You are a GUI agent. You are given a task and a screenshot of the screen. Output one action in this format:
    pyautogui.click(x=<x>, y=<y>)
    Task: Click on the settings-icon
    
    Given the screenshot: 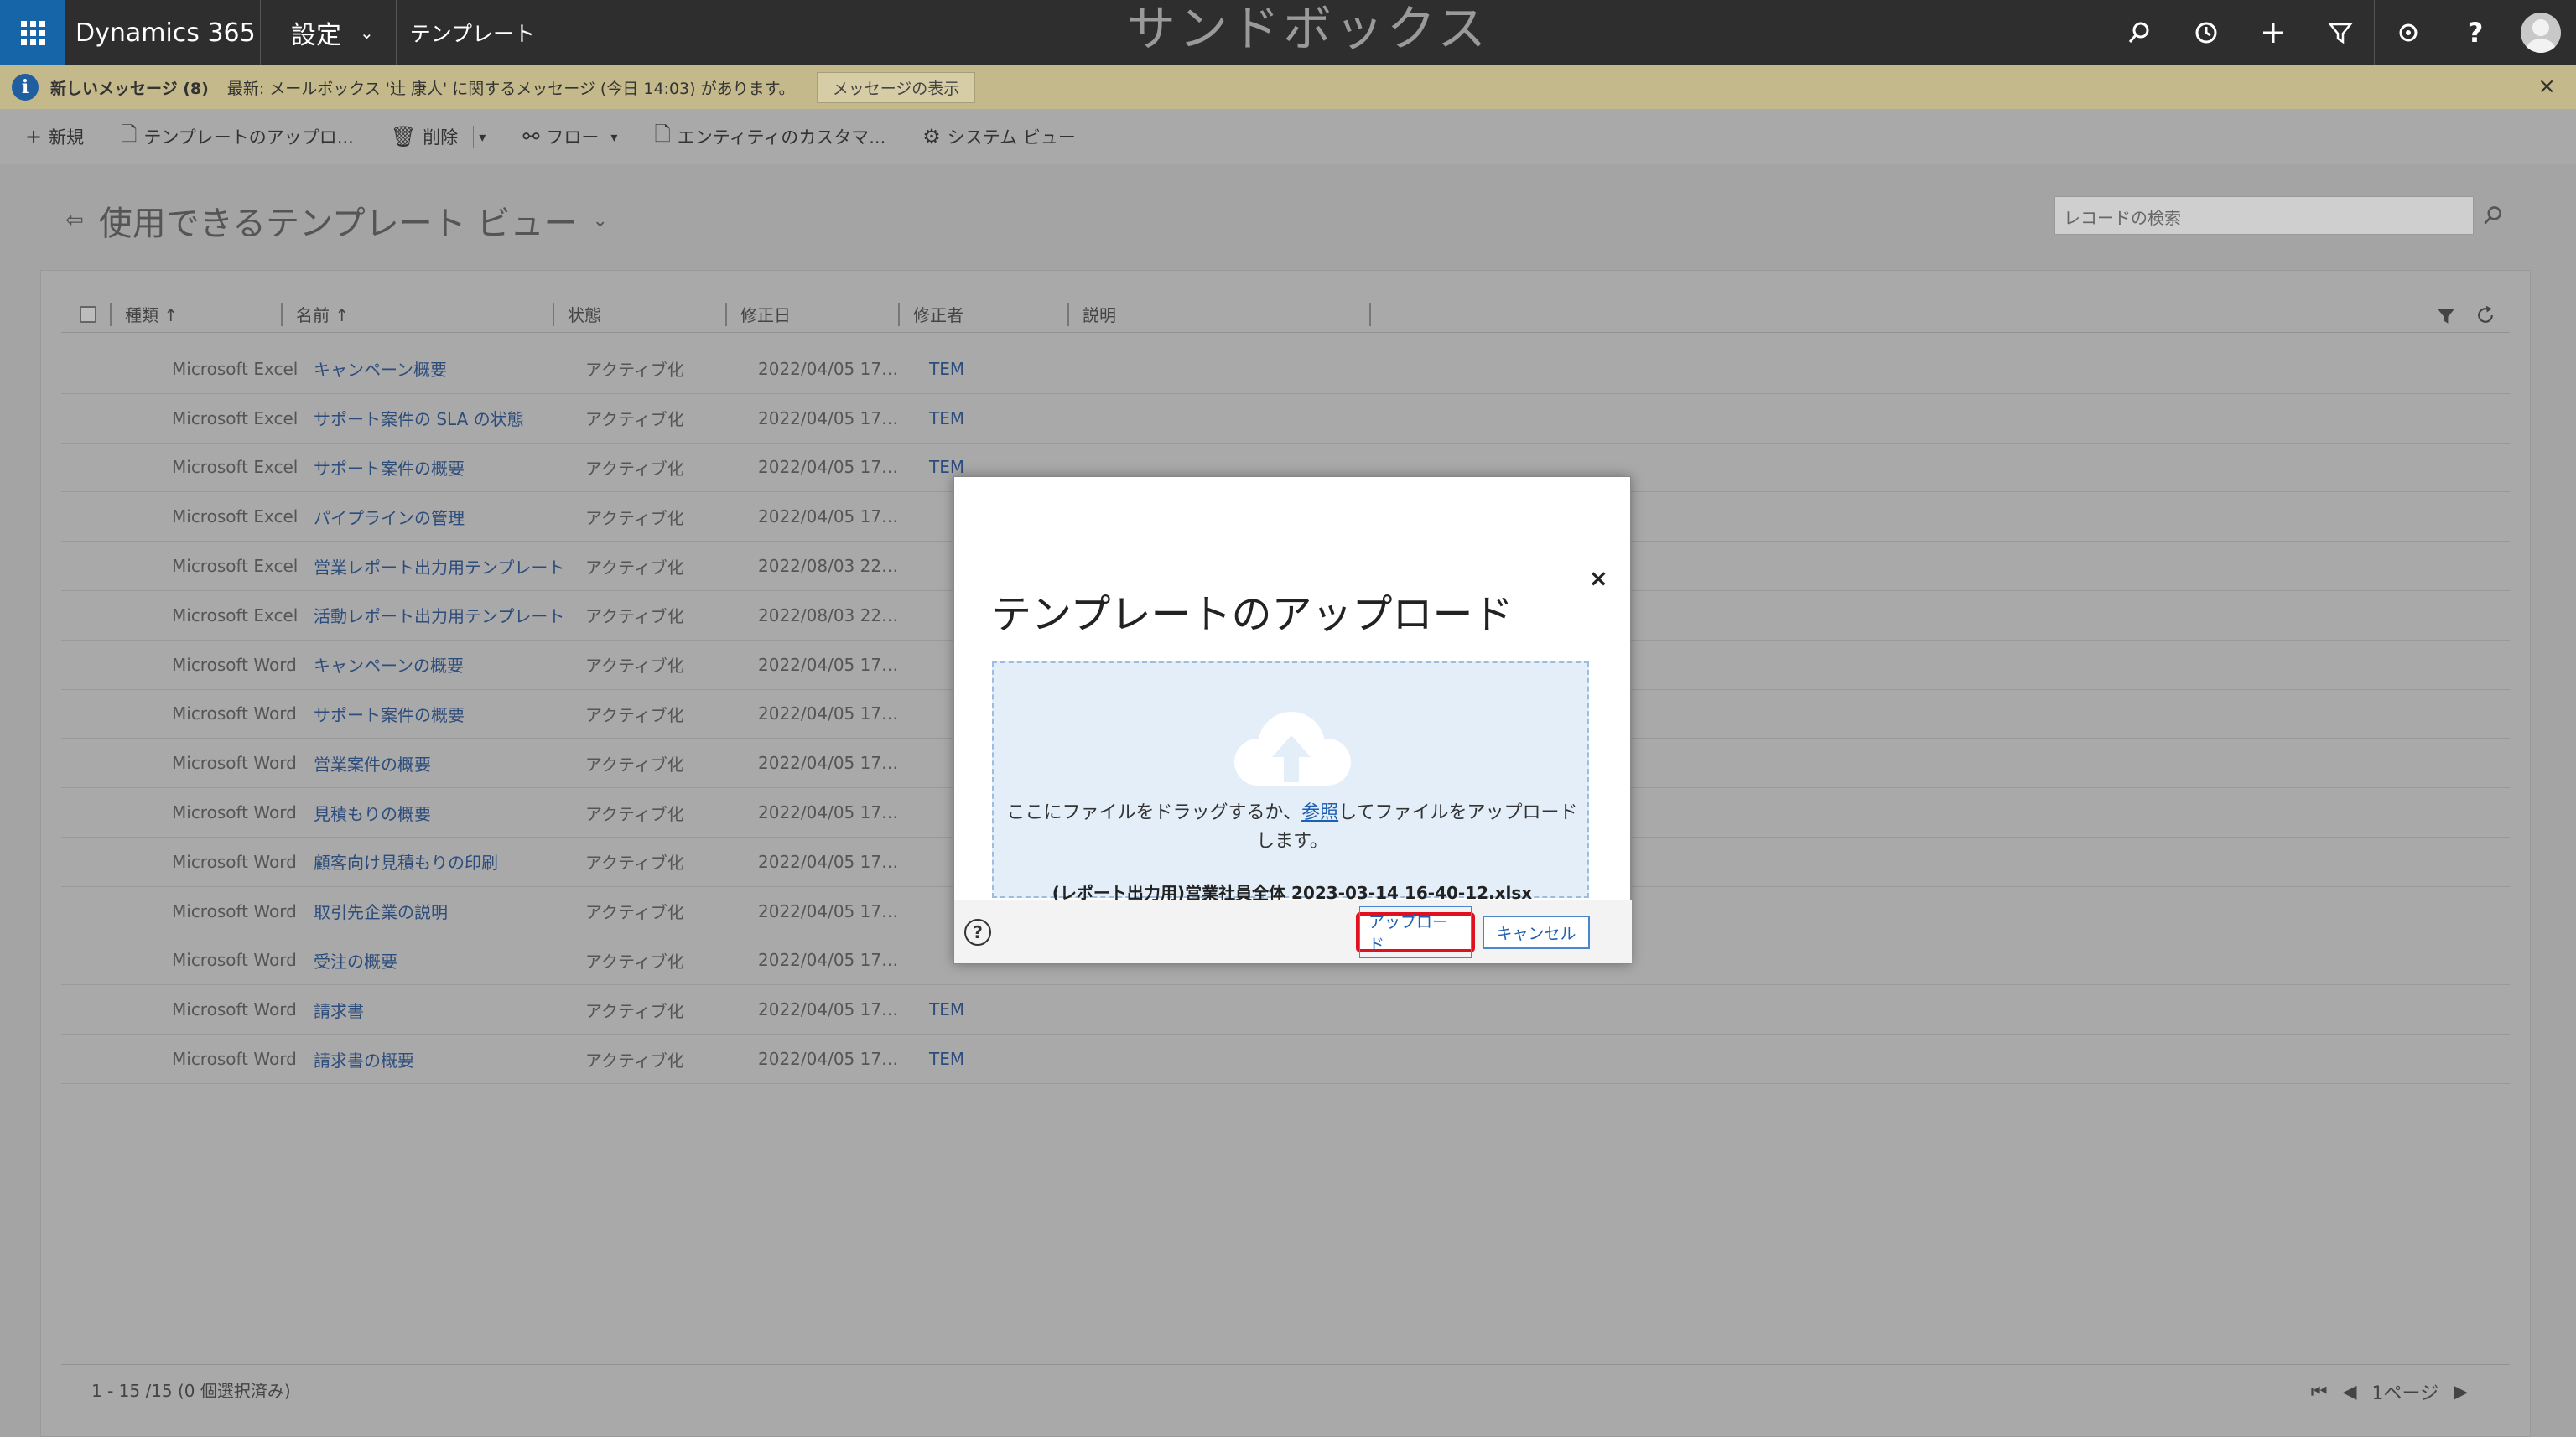 What is the action you would take?
    pyautogui.click(x=2408, y=32)
    